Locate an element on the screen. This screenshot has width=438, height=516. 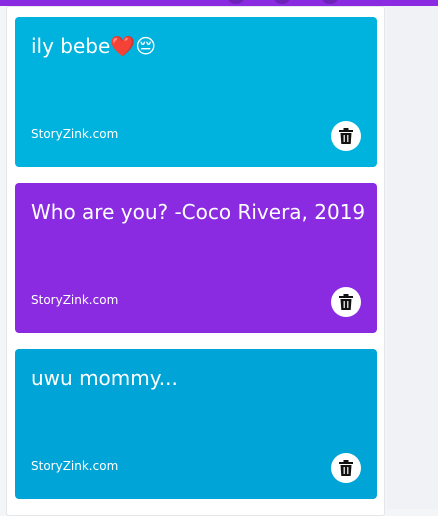
quote-text: ily bebe❤️😔 is located at coordinates (94, 46).